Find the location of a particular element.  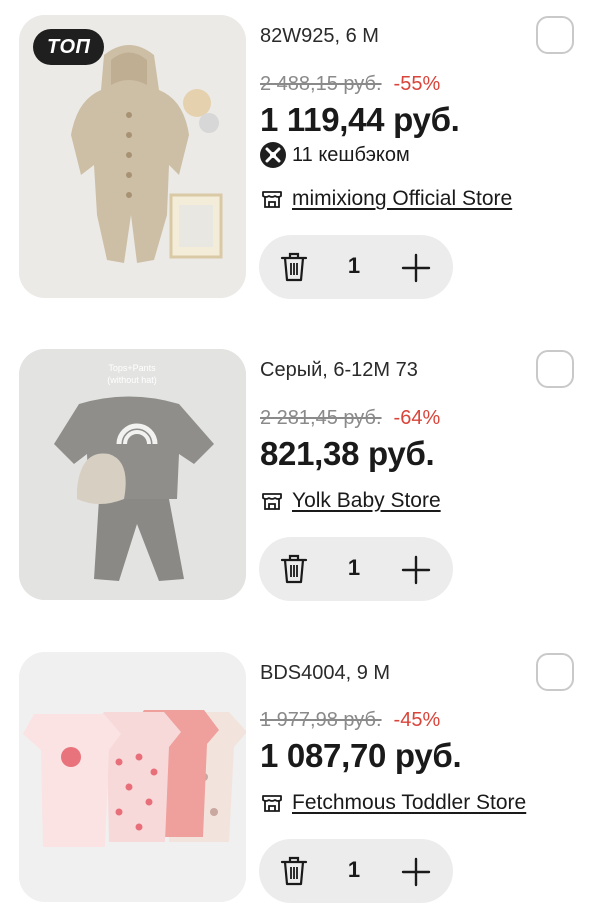

current-price: 1 119,44 руб. is located at coordinates (360, 119).